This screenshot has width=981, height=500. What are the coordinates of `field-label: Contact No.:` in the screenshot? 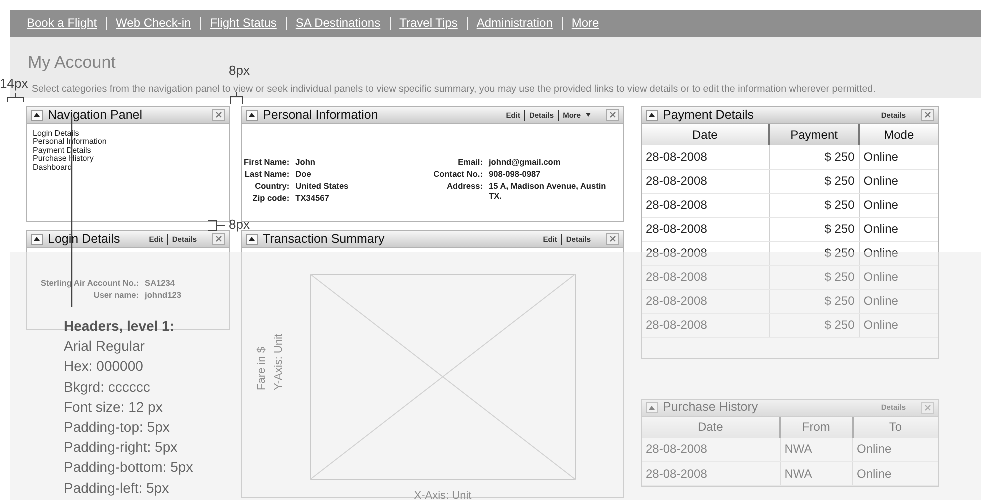 It's located at (458, 174).